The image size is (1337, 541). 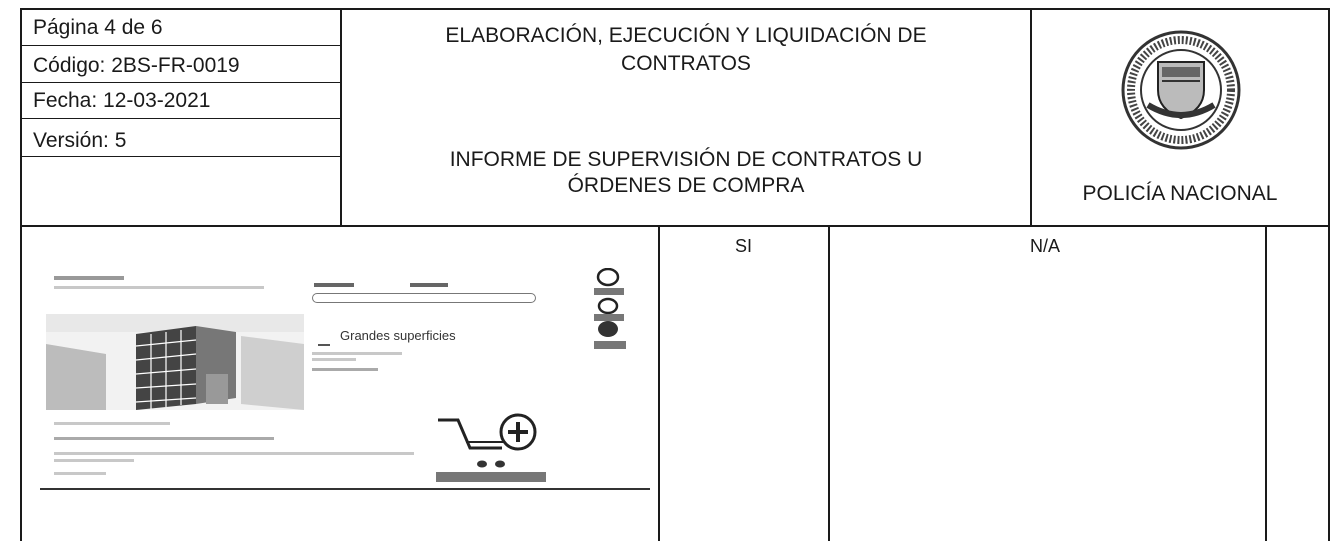 What do you see at coordinates (675, 9) in the screenshot?
I see `outer-border-top` at bounding box center [675, 9].